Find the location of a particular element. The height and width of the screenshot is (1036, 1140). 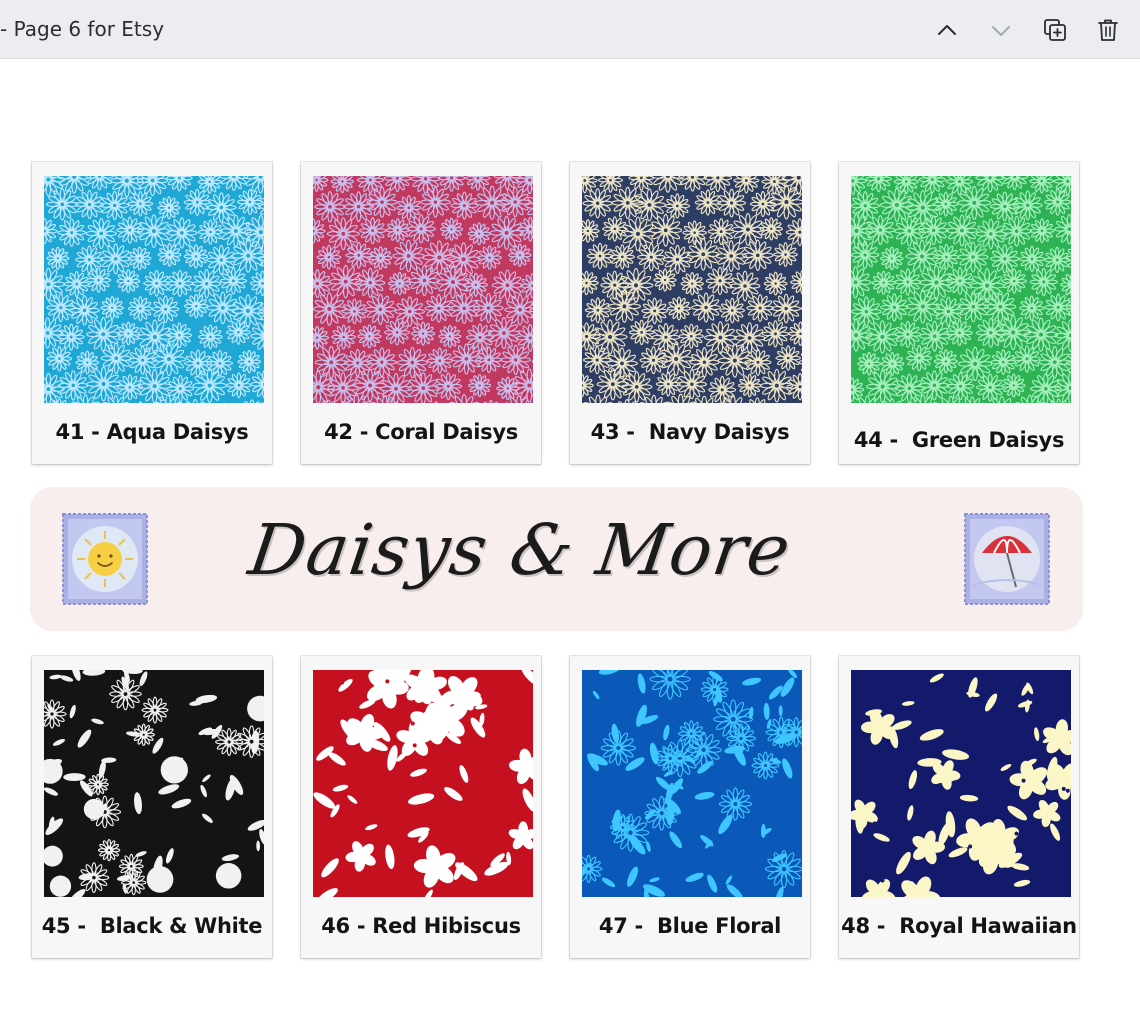

swatch-label: 44 - Green Daisys is located at coordinates (959, 440).